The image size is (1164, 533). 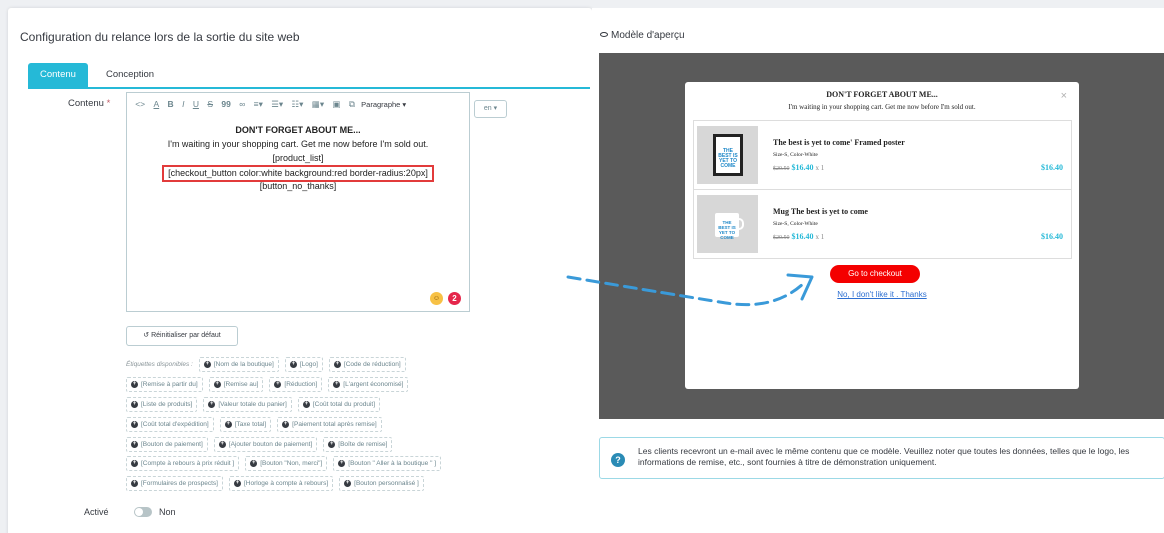 I want to click on reset-icon: ↺, so click(x=146, y=335).